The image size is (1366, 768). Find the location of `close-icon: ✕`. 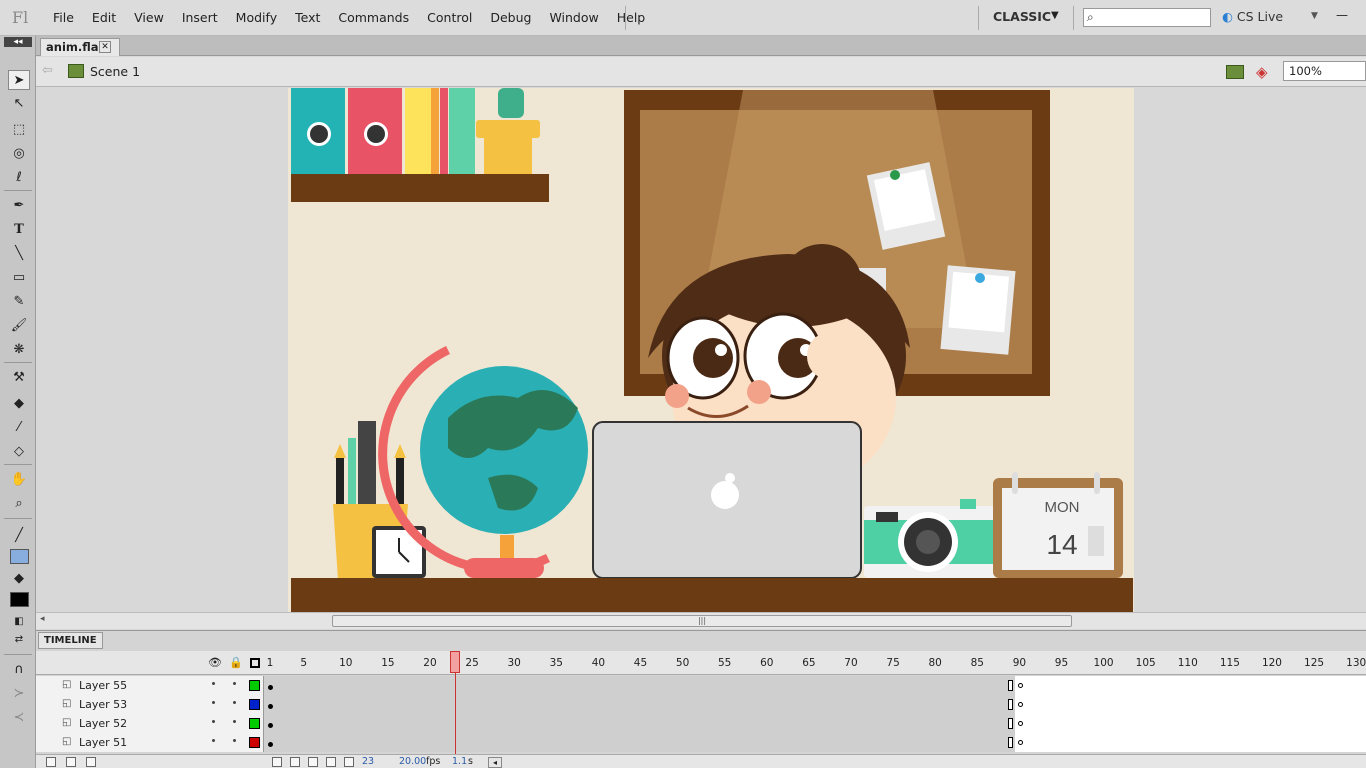

close-icon: ✕ is located at coordinates (105, 47).